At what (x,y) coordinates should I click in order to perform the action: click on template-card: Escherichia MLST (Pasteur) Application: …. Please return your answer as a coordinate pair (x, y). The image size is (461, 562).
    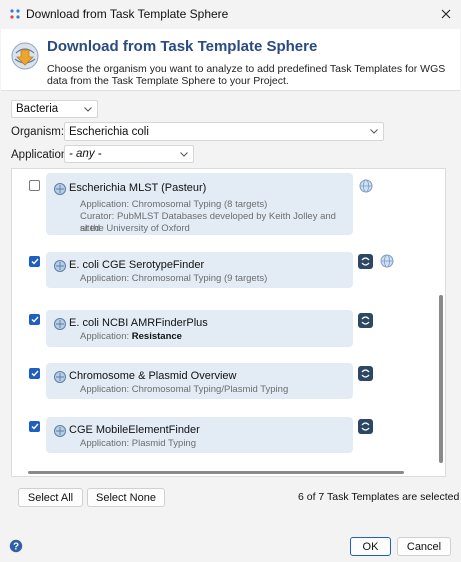
    Looking at the image, I should click on (199, 204).